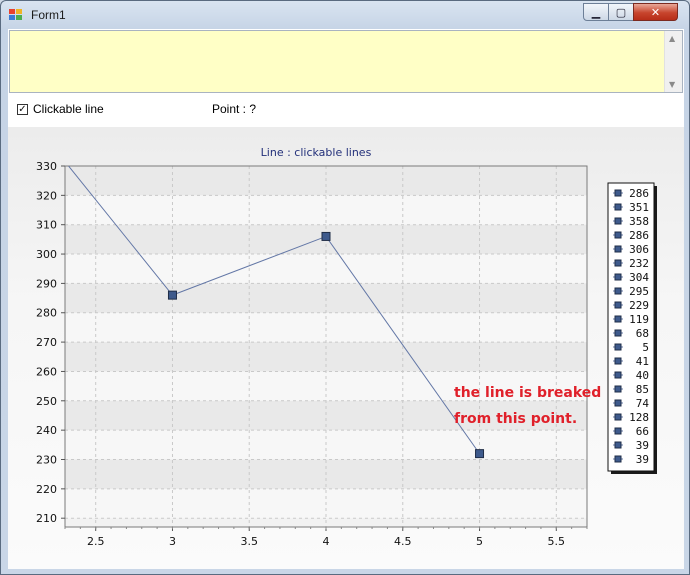  What do you see at coordinates (639, 249) in the screenshot?
I see `legend-entry-label: 306` at bounding box center [639, 249].